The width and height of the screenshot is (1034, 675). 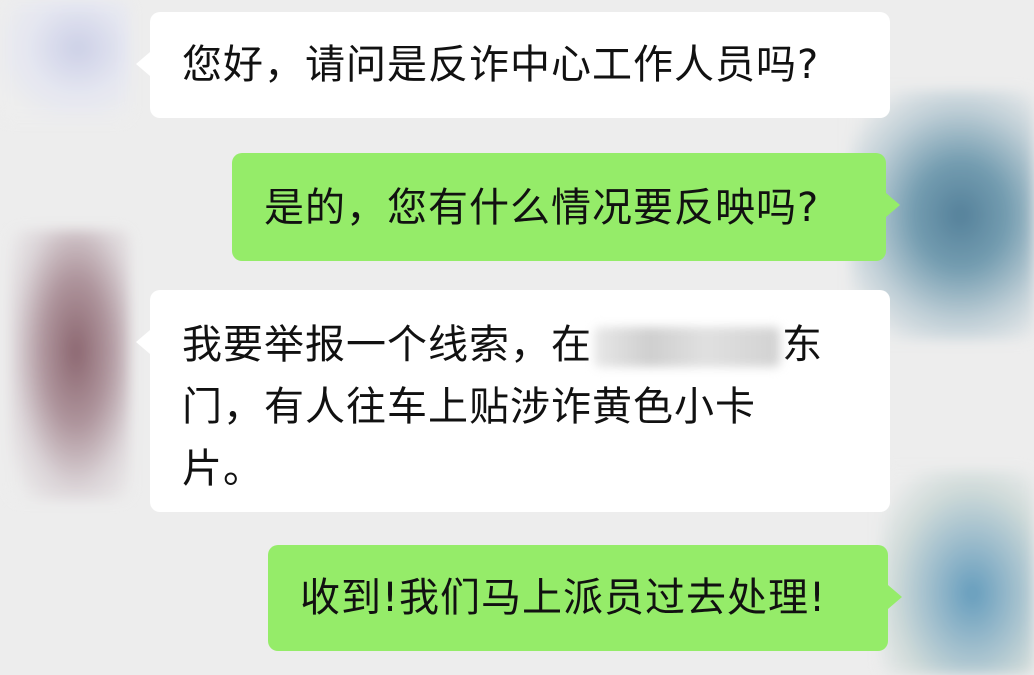 What do you see at coordinates (469, 407) in the screenshot?
I see `message-line: 门，有人往车上贴涉诈黄色小卡` at bounding box center [469, 407].